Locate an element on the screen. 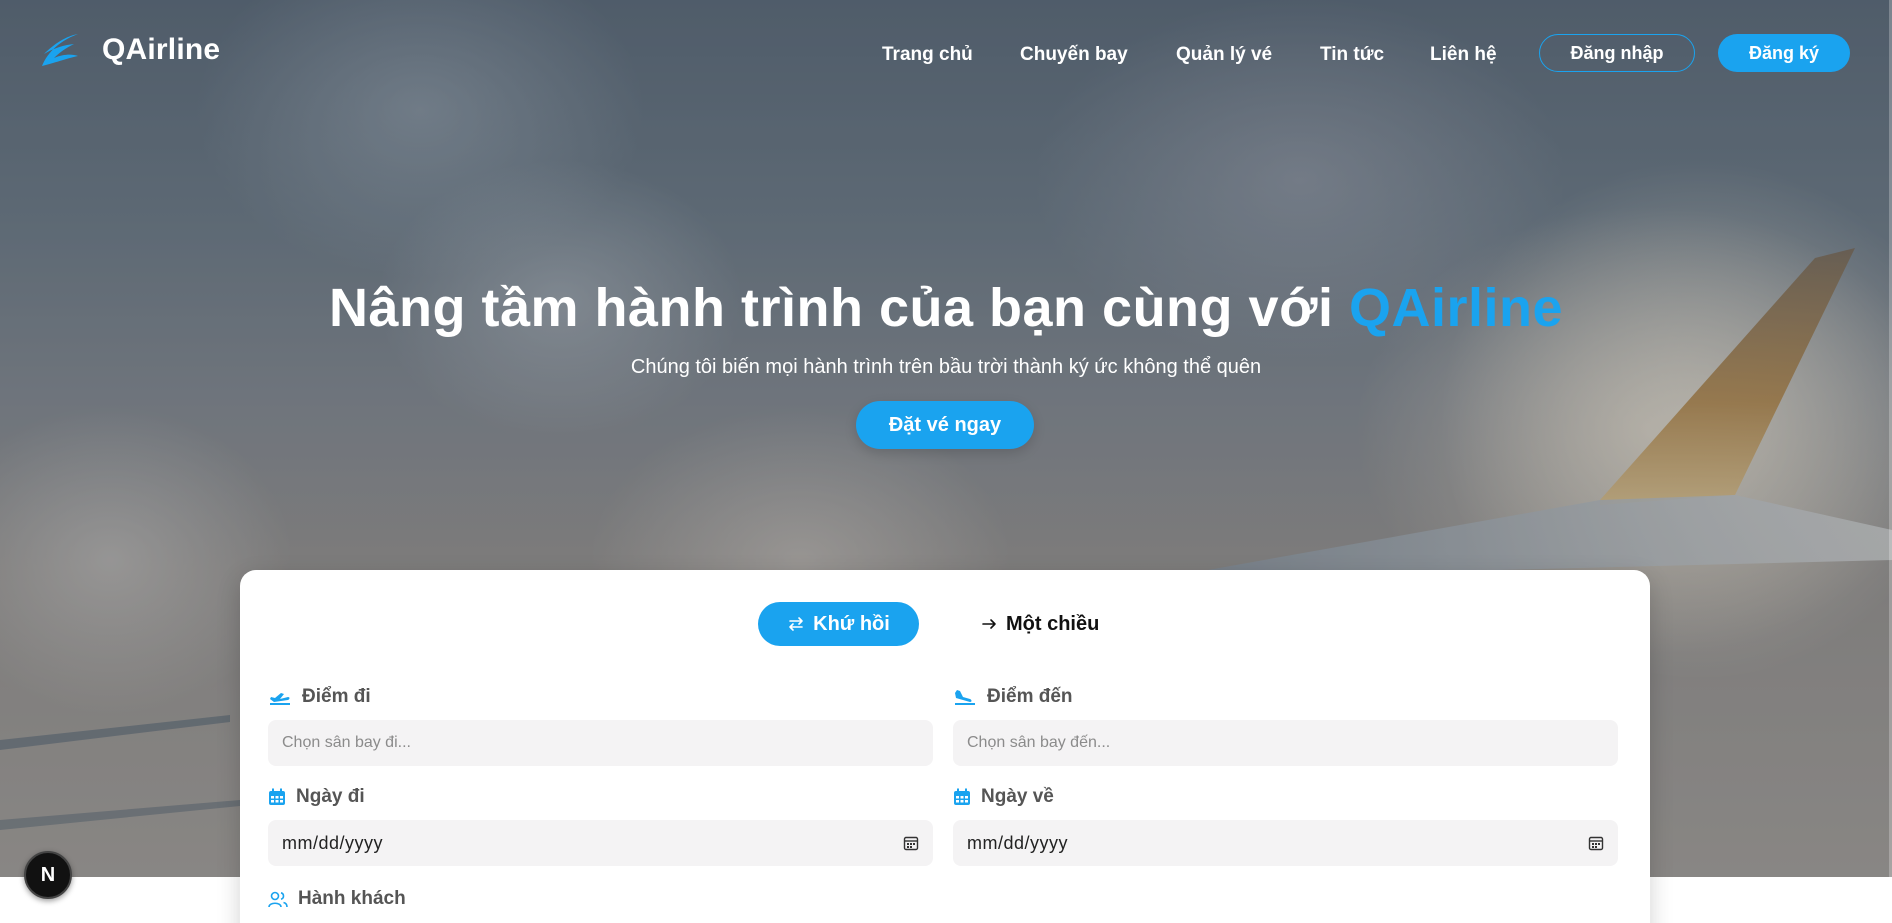 The width and height of the screenshot is (1892, 923). passengers-label: Hành khách is located at coordinates (337, 899).